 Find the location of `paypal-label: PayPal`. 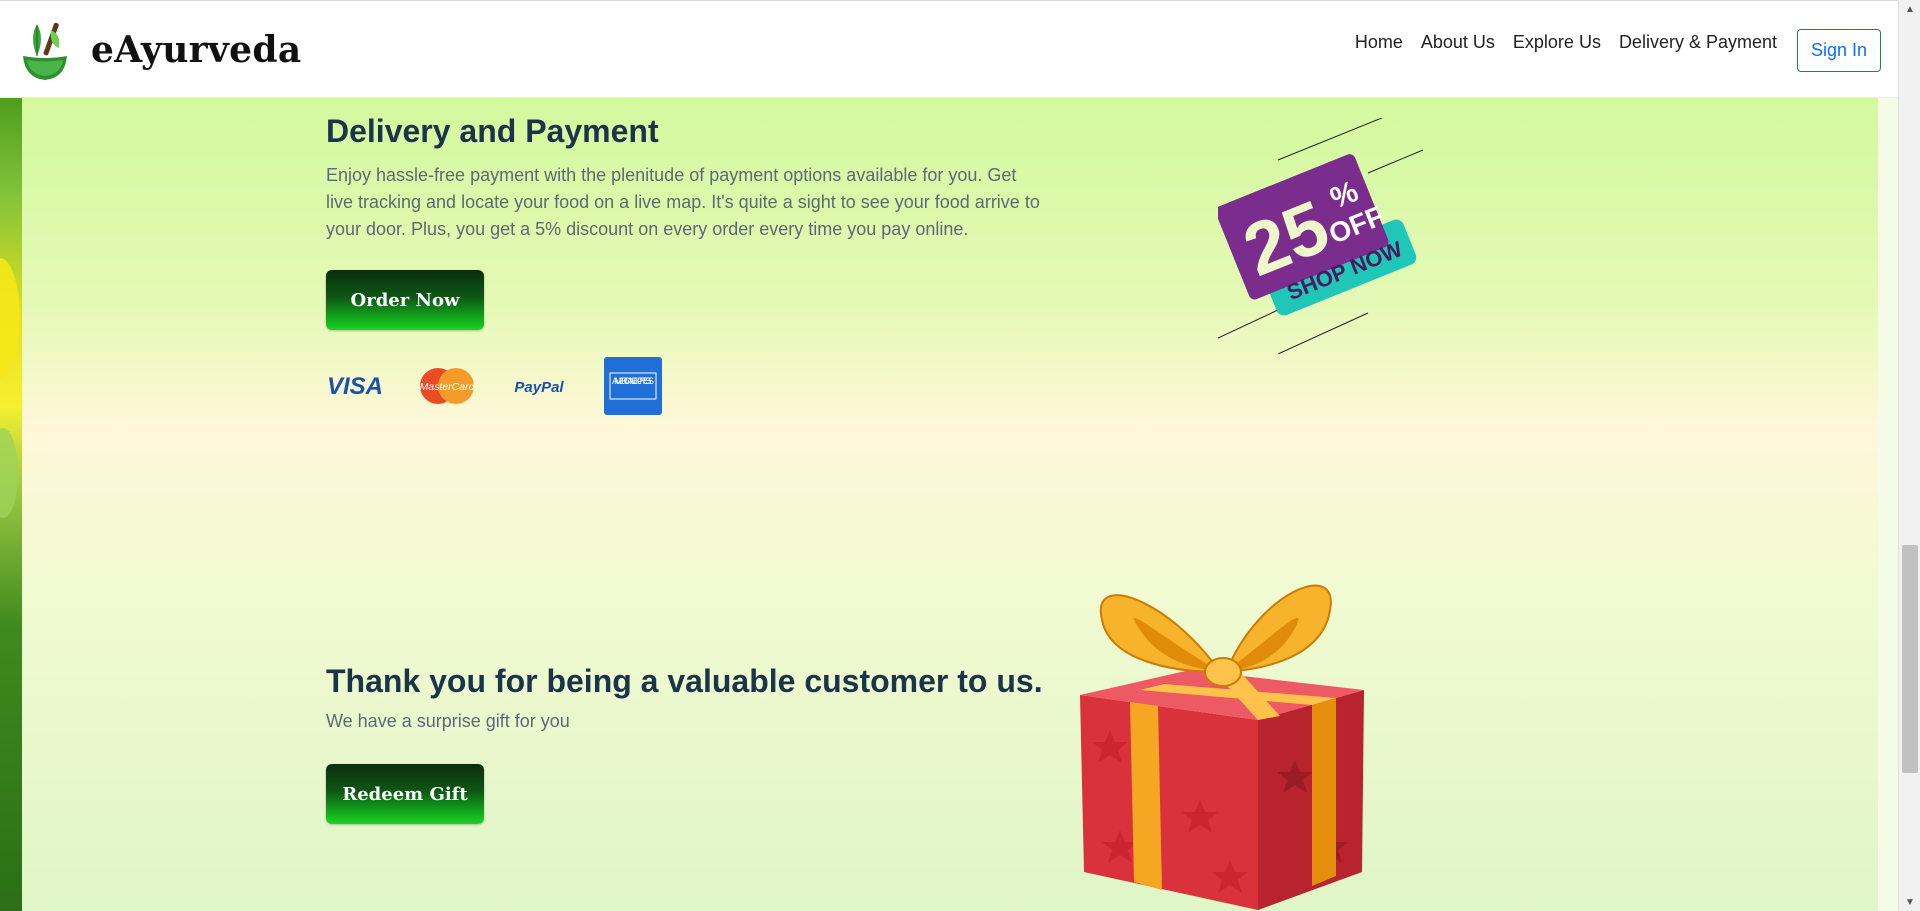

paypal-label: PayPal is located at coordinates (539, 387).